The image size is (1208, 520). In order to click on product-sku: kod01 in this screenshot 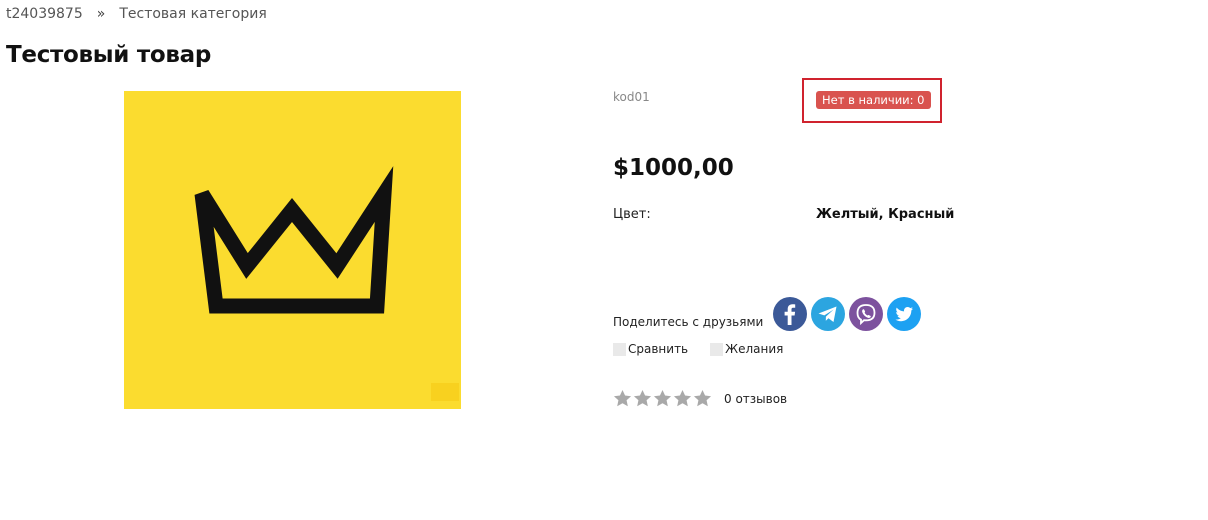, I will do `click(631, 97)`.